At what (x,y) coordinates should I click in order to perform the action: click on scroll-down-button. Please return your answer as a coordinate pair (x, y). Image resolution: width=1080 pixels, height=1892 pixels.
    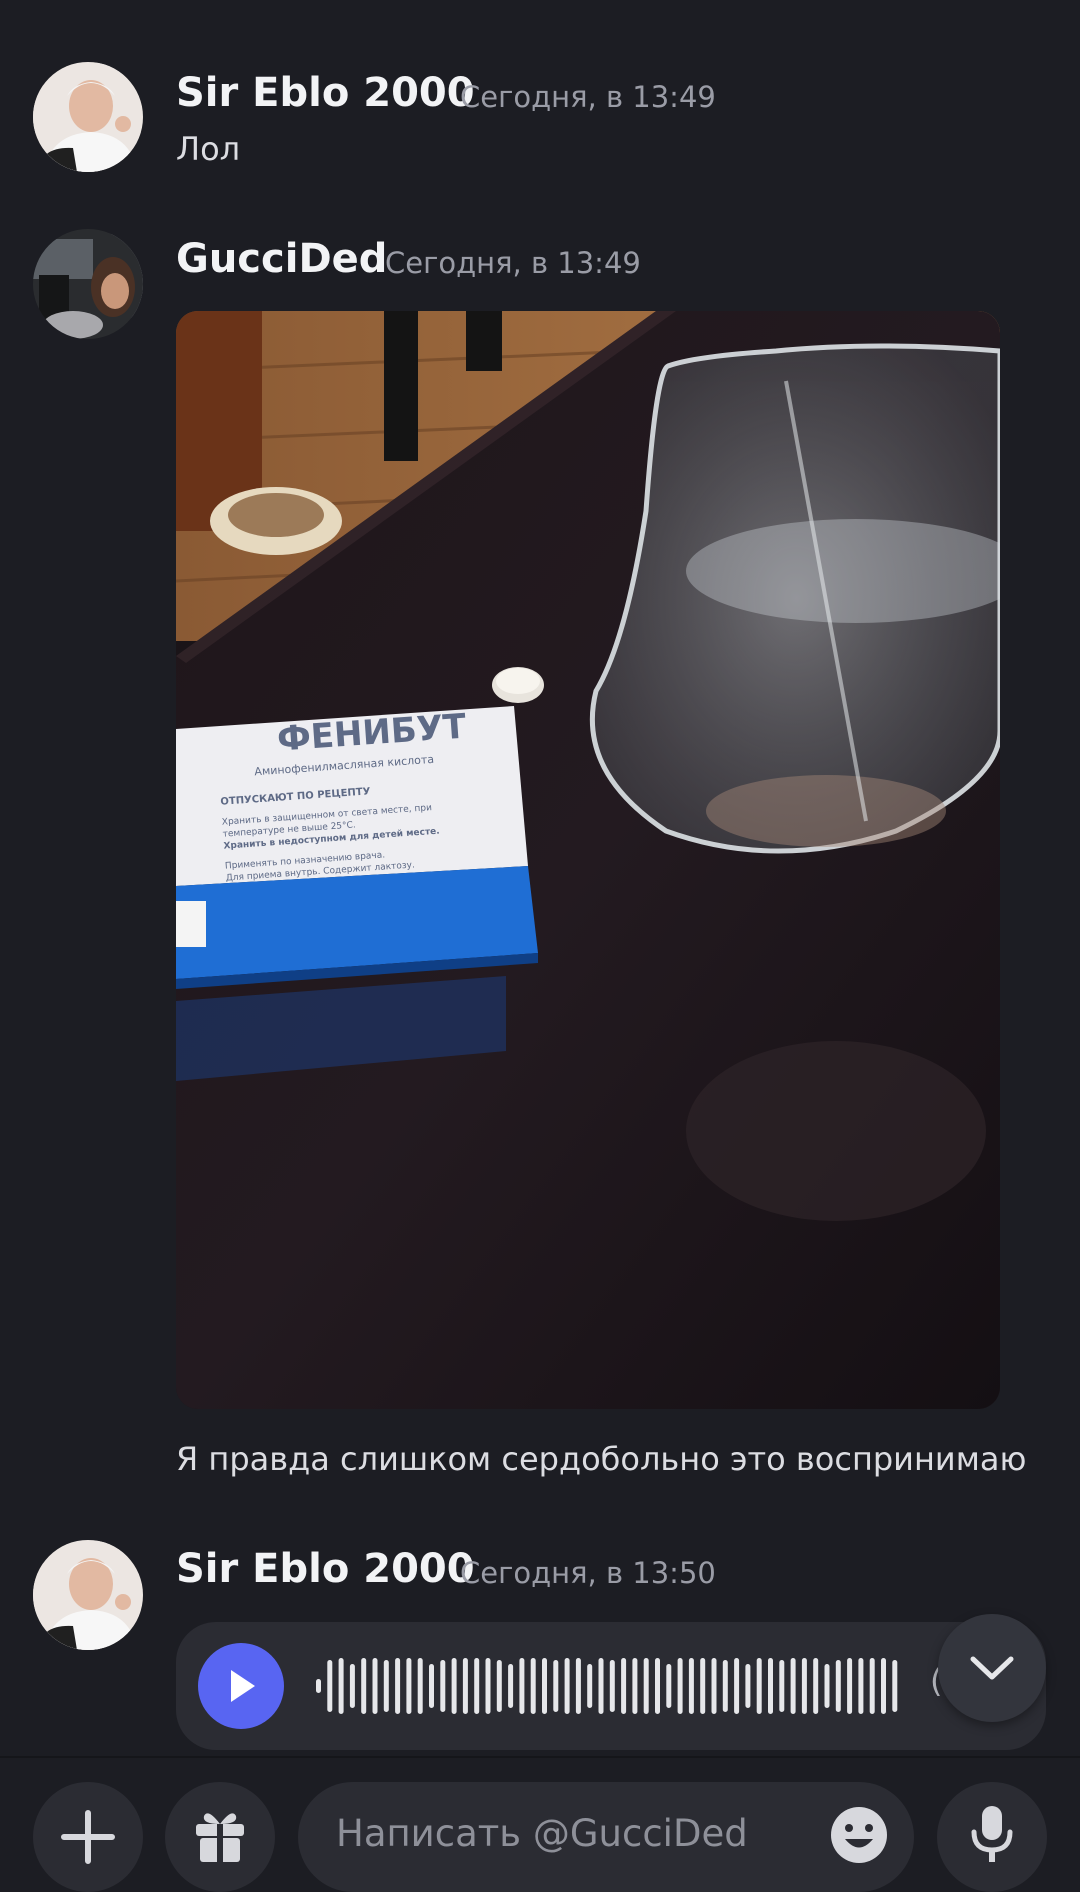
    Looking at the image, I should click on (992, 1668).